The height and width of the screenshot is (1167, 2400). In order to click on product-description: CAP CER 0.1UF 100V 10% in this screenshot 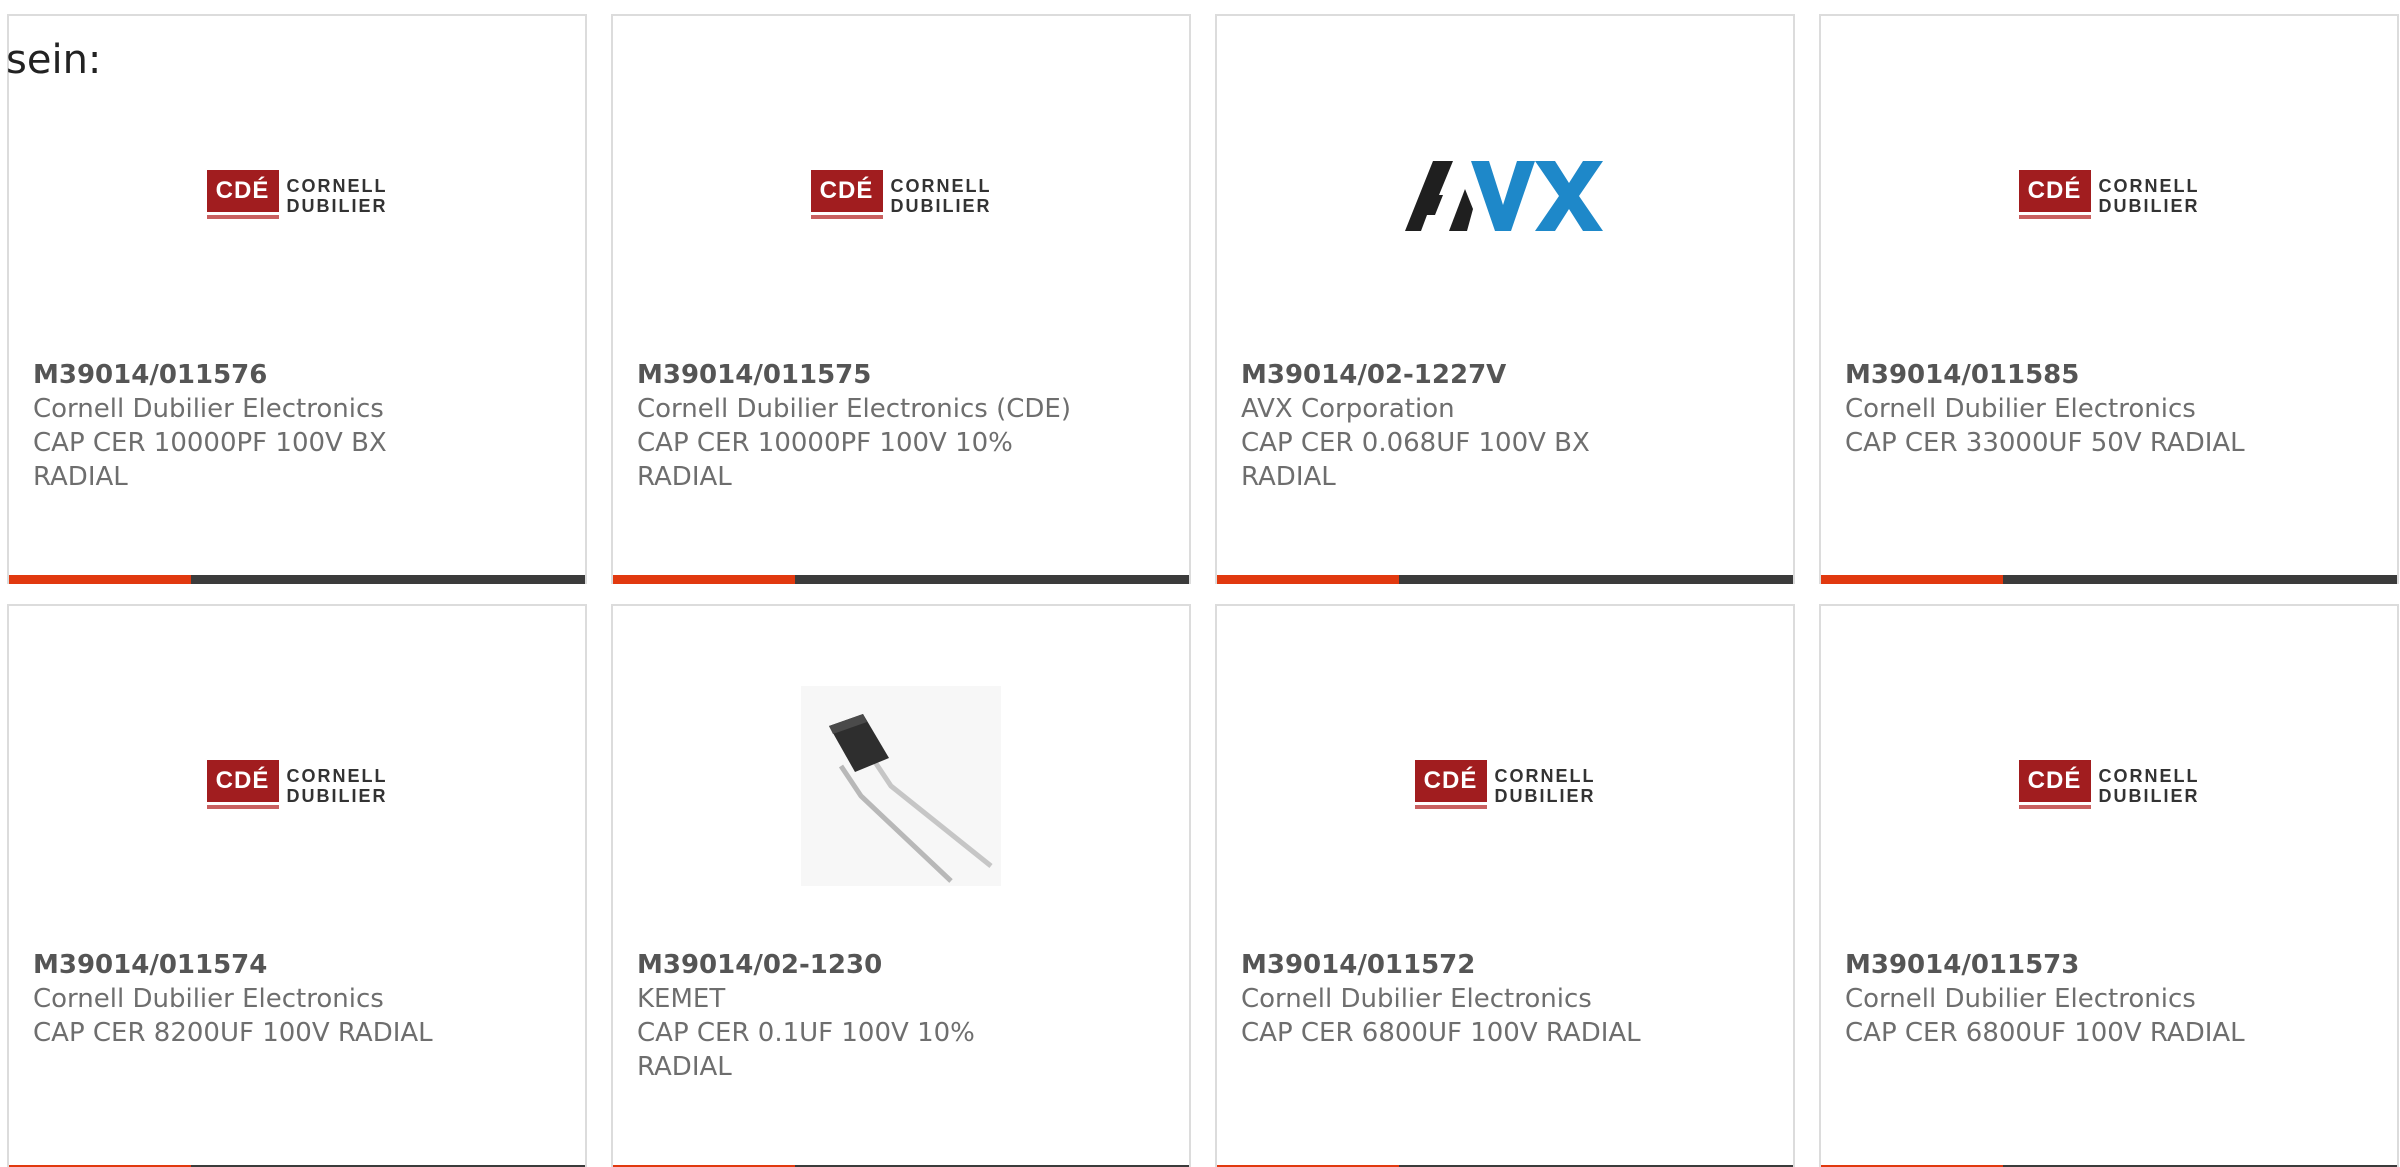, I will do `click(806, 1033)`.